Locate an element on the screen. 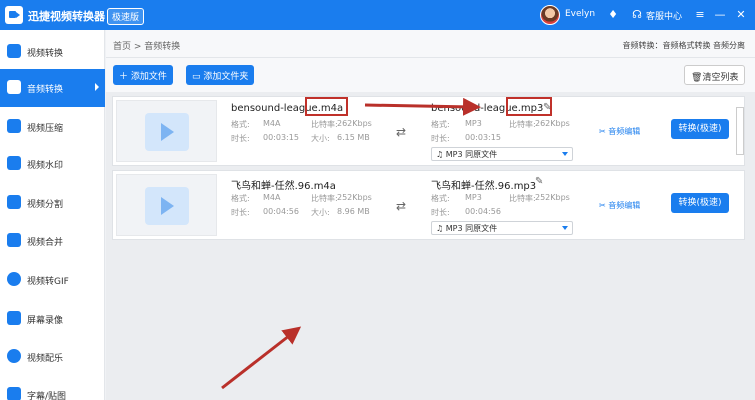 The width and height of the screenshot is (755, 400). service-center-link: 客服中心 is located at coordinates (664, 15).